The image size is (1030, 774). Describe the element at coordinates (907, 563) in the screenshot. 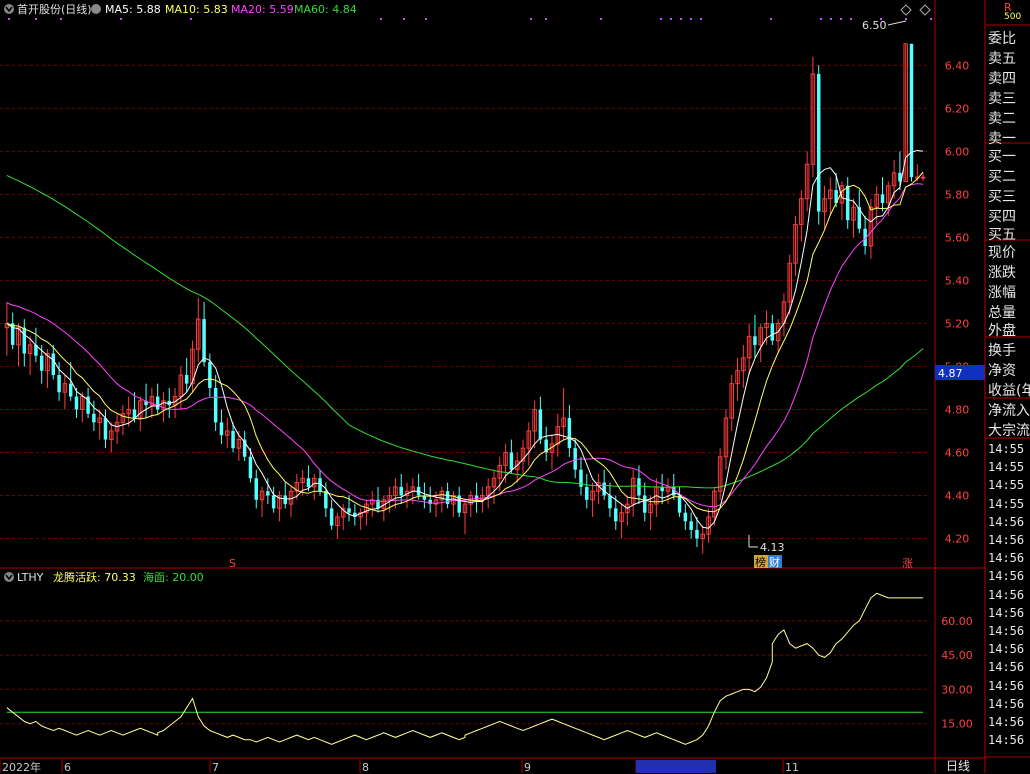

I see `zhang-marker: 涨` at that location.